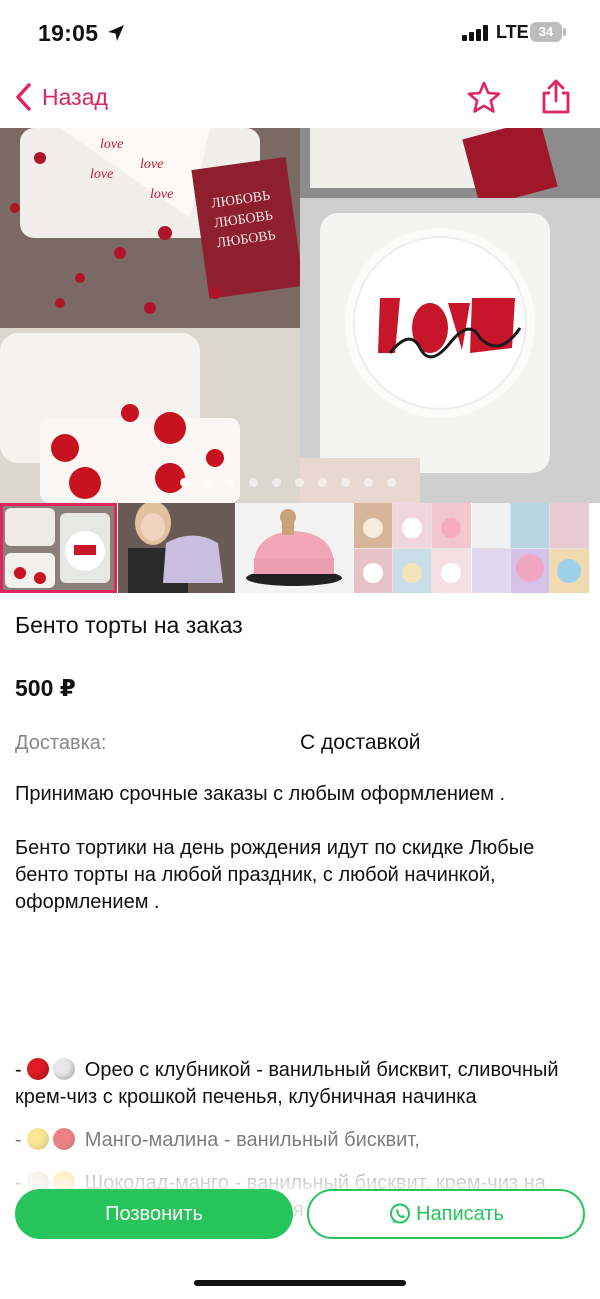 This screenshot has height=1299, width=600. Describe the element at coordinates (400, 1213) in the screenshot. I see `whatsapp-icon` at that location.